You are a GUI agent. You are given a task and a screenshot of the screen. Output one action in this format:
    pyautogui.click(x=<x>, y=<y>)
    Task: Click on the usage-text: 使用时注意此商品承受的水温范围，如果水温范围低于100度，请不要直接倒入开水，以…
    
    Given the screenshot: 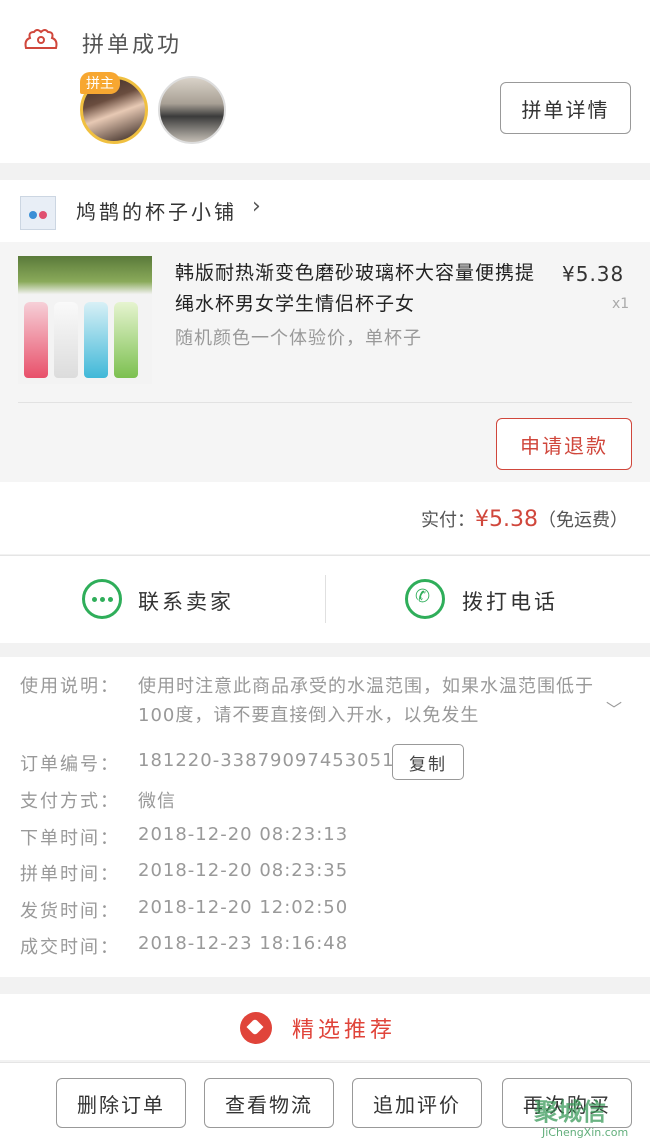 What is the action you would take?
    pyautogui.click(x=366, y=701)
    